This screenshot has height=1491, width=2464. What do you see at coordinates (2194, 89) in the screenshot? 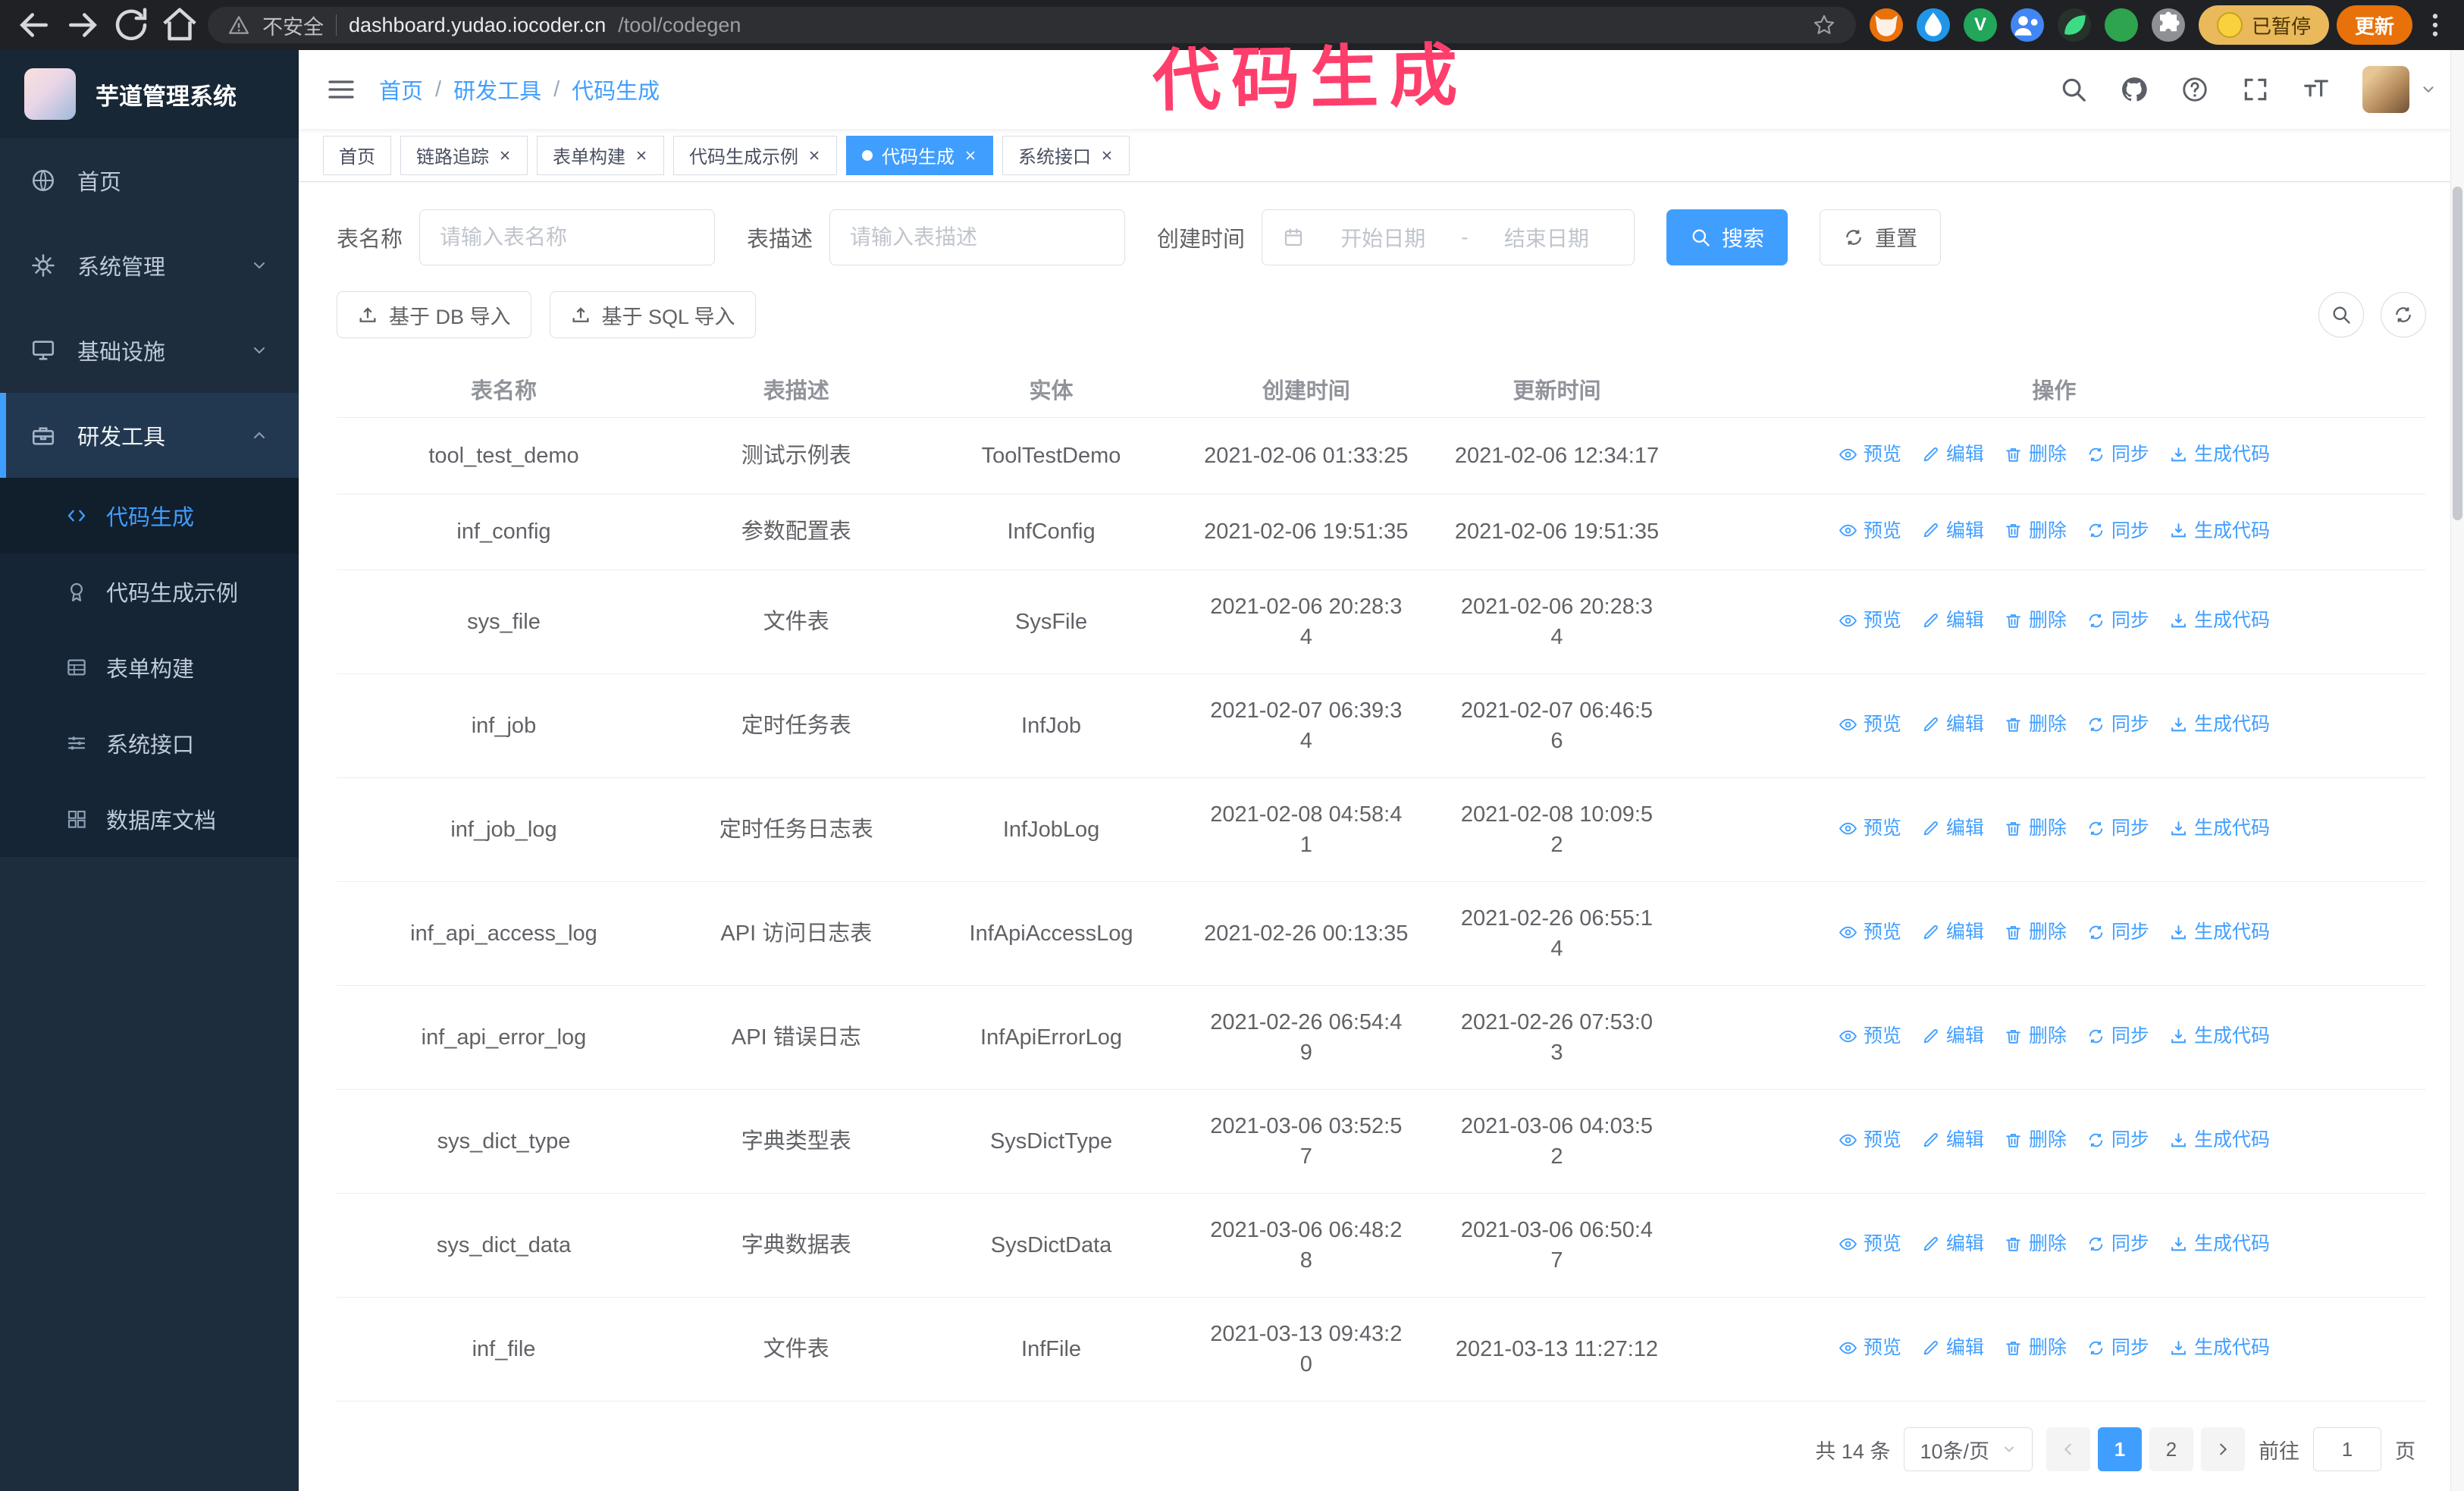
I see `help-icon` at bounding box center [2194, 89].